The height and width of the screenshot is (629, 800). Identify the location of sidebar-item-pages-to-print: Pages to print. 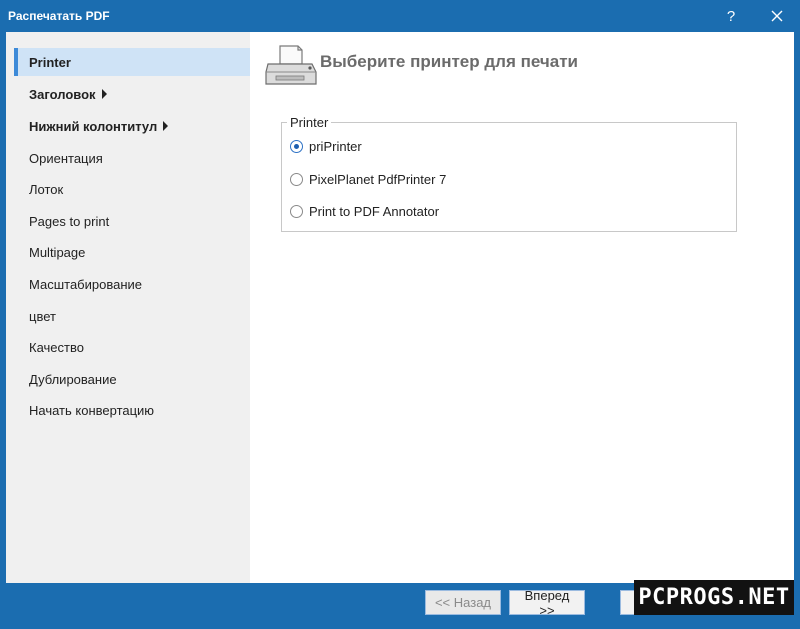
(132, 221).